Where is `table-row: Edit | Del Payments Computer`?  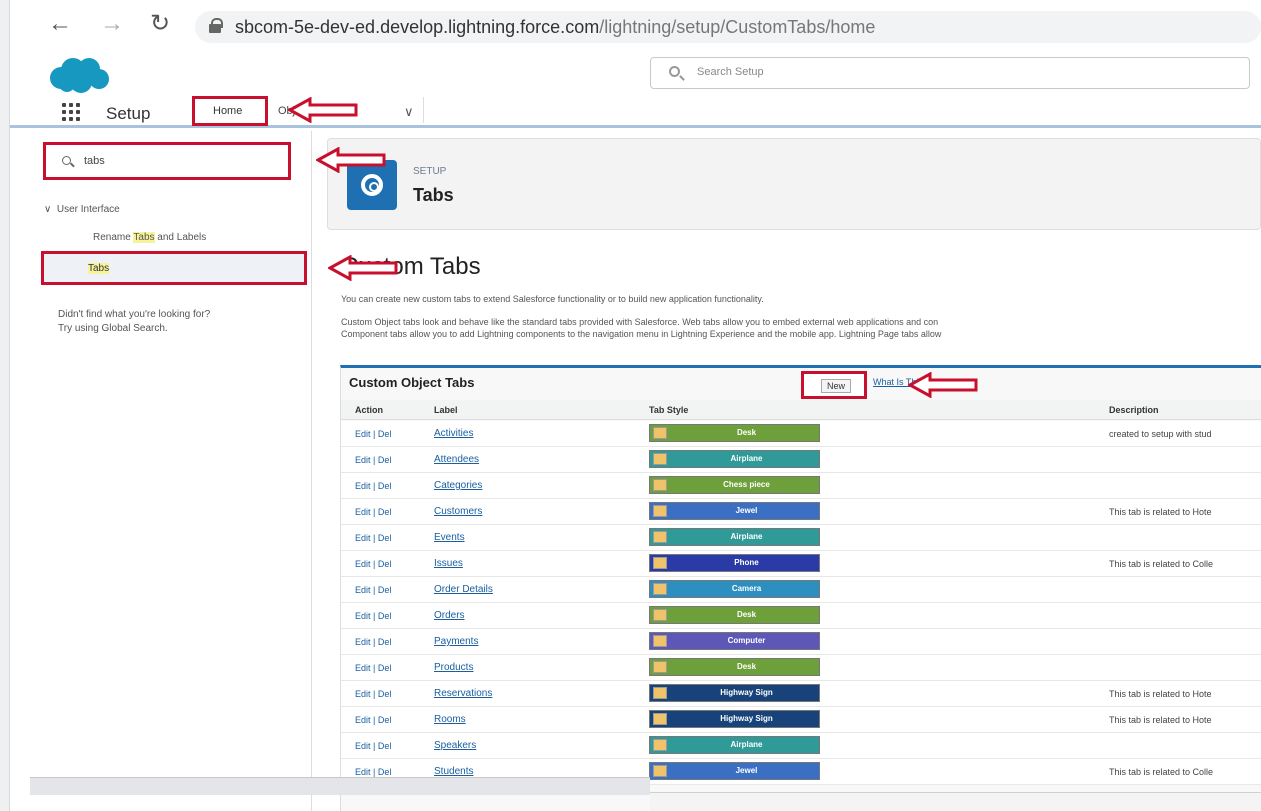 table-row: Edit | Del Payments Computer is located at coordinates (801, 642).